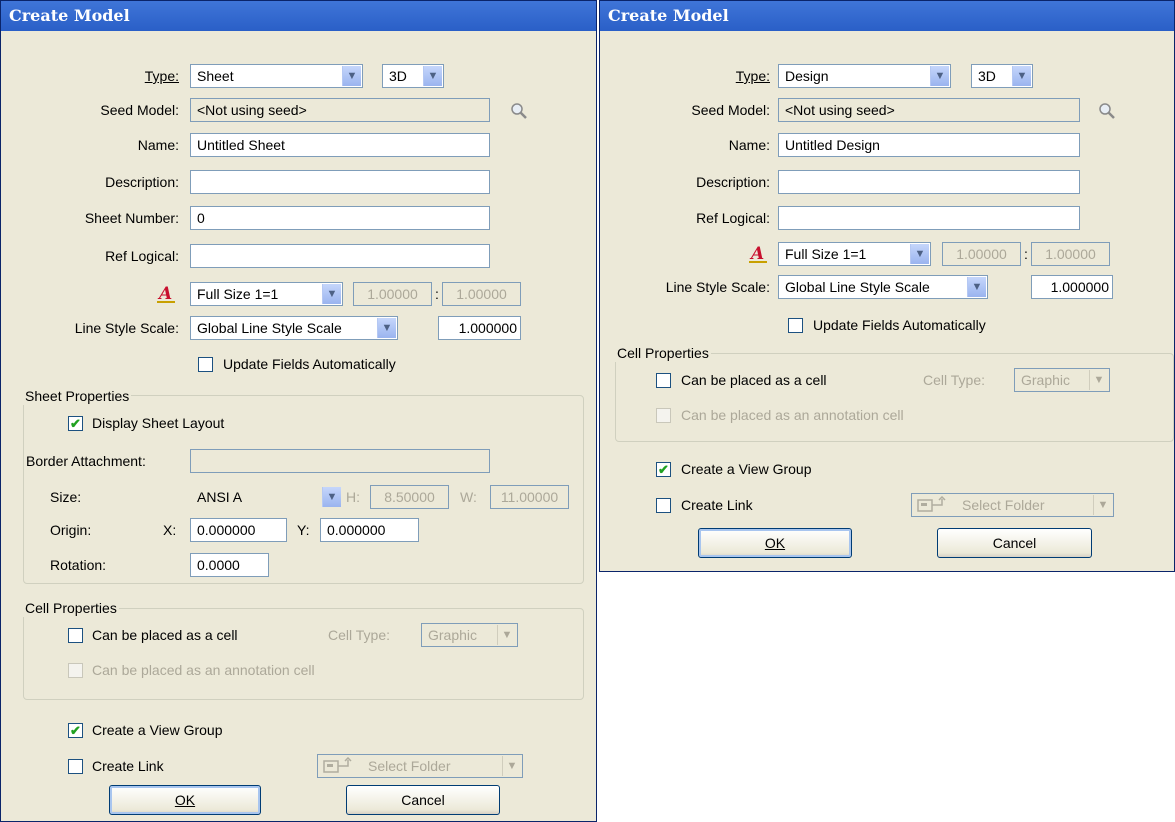 This screenshot has height=822, width=1175. What do you see at coordinates (409, 497) in the screenshot?
I see `height-field: 8.50000` at bounding box center [409, 497].